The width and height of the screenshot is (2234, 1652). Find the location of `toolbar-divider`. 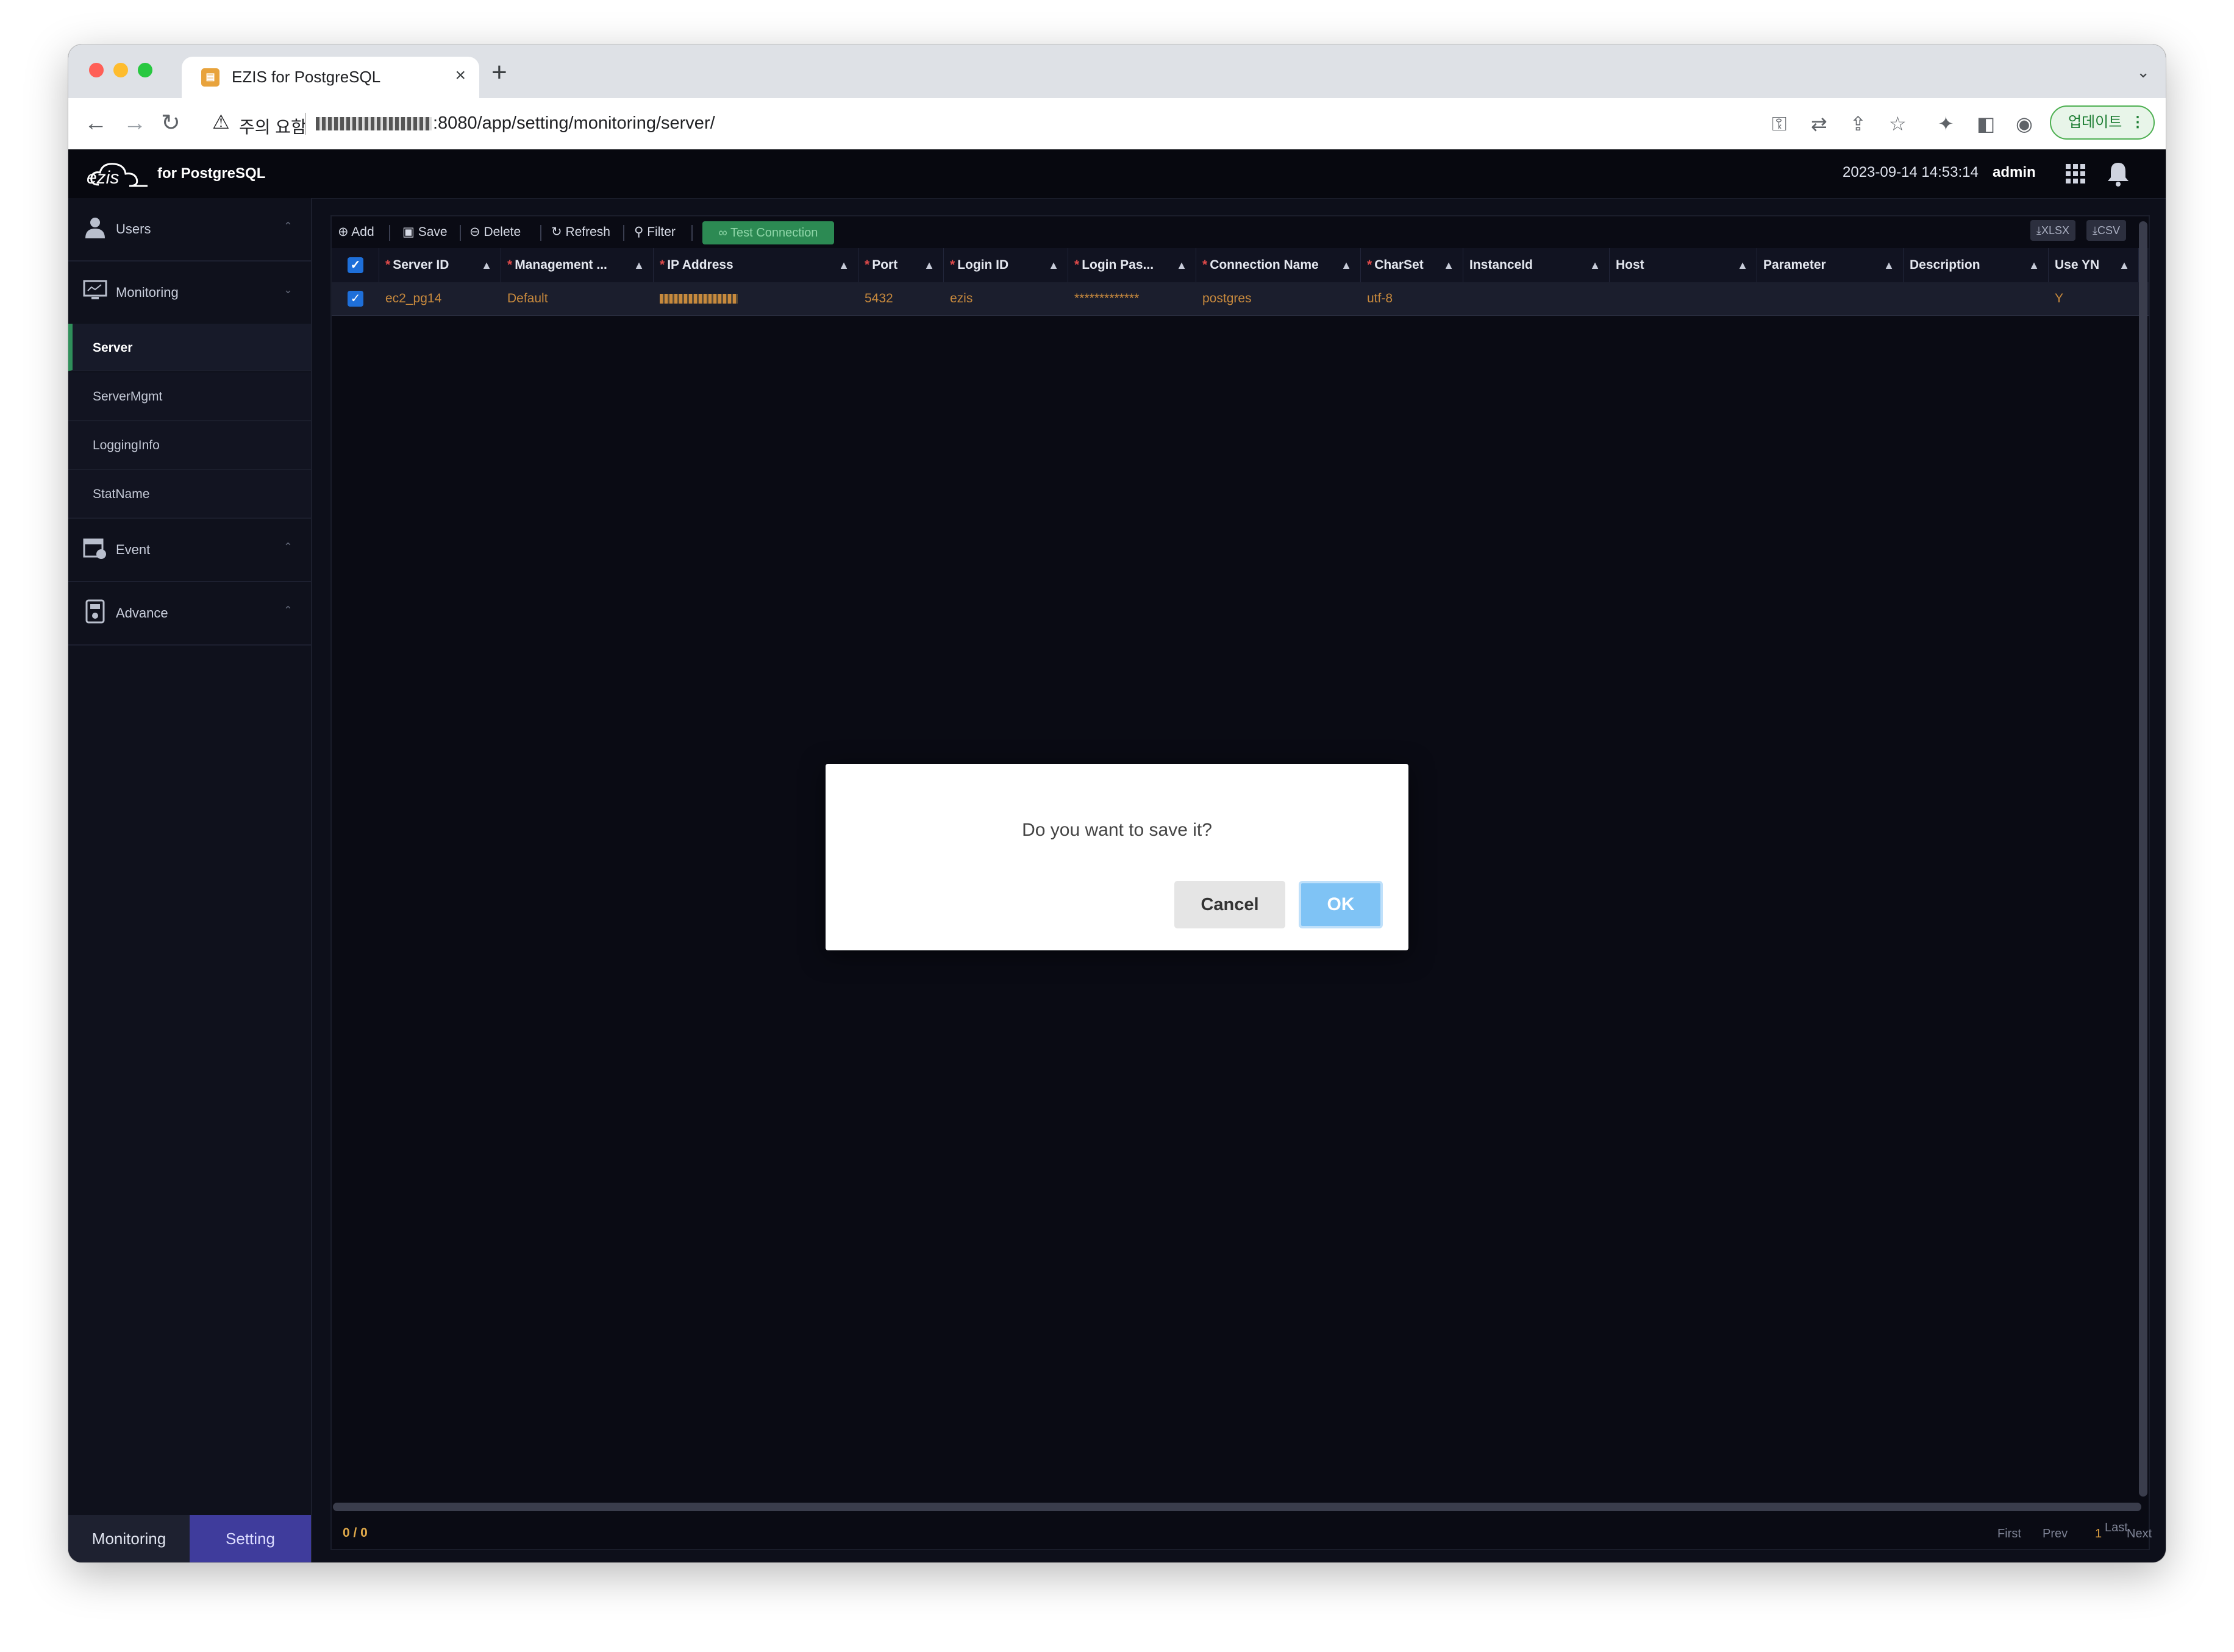

toolbar-divider is located at coordinates (540, 233).